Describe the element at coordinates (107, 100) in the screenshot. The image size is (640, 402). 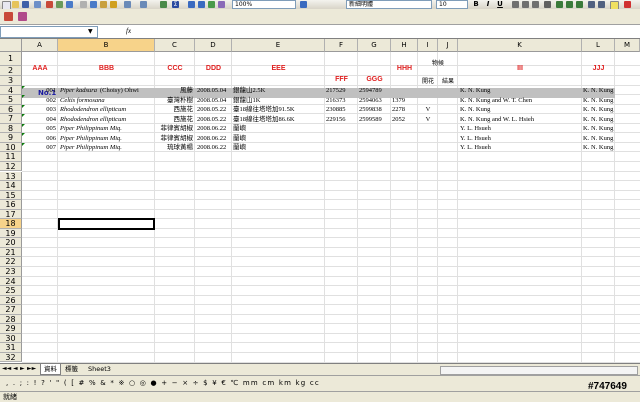
I see `cell-species: Celtis formosana` at that location.